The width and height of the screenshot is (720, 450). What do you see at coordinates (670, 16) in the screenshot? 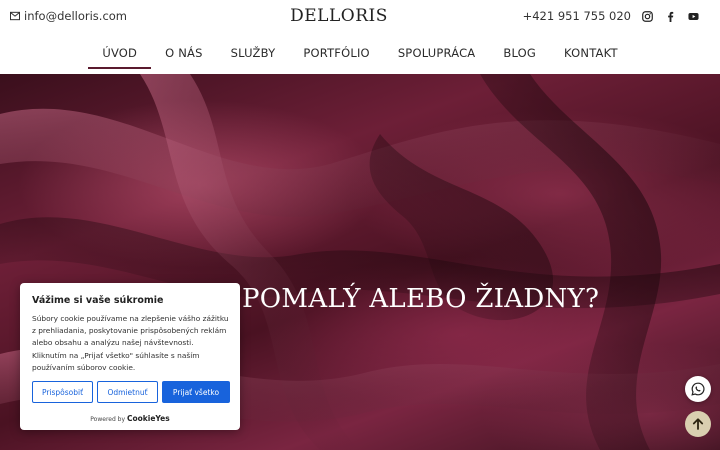
I see `facebook-icon` at bounding box center [670, 16].